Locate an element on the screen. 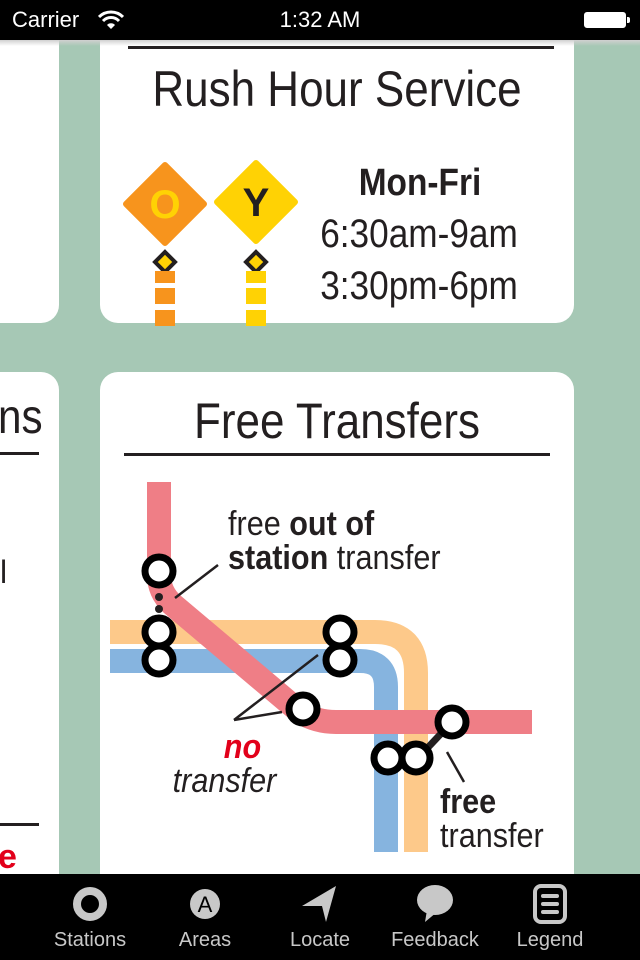 Image resolution: width=640 pixels, height=960 pixels. clock: 1:32 AM is located at coordinates (320, 19).